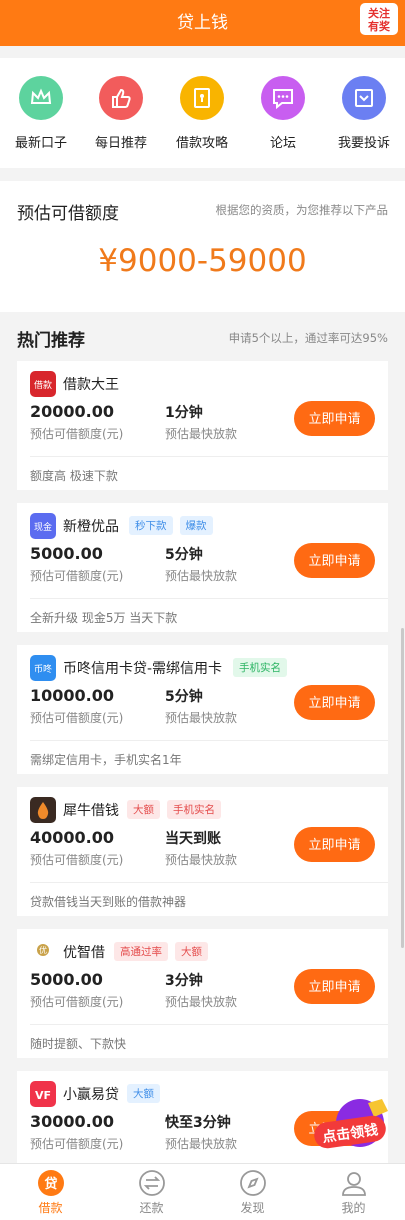  What do you see at coordinates (84, 953) in the screenshot?
I see `product-name: 优智借` at bounding box center [84, 953].